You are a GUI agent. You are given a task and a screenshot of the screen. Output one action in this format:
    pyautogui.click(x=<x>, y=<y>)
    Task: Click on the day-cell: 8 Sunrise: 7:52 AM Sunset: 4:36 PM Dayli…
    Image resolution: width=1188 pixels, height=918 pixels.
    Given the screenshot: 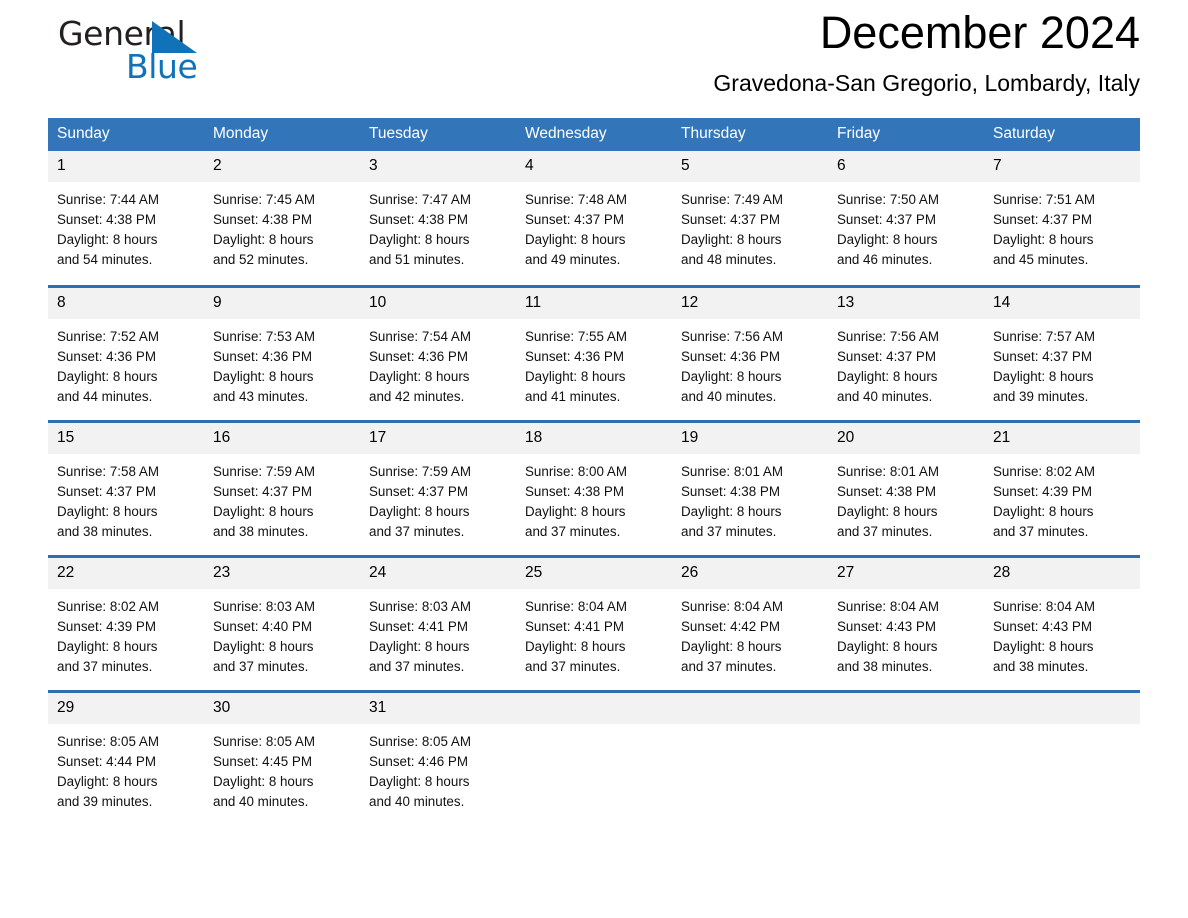 What is the action you would take?
    pyautogui.click(x=126, y=352)
    